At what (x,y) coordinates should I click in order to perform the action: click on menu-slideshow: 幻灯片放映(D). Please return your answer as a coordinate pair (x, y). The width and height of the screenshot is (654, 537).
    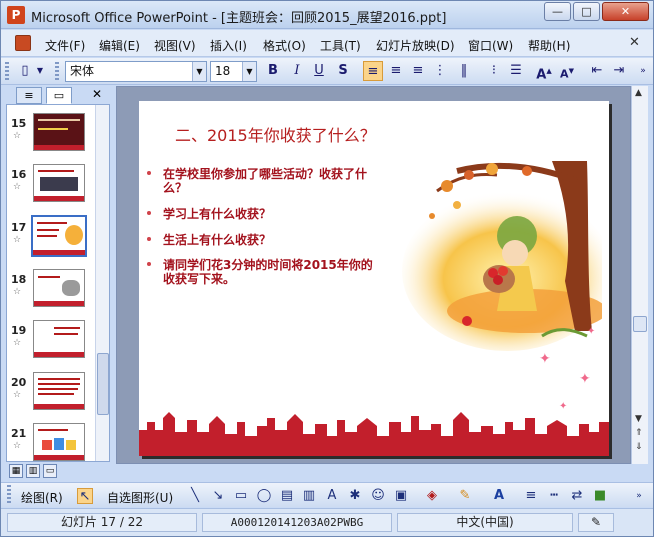
    Looking at the image, I should click on (415, 45).